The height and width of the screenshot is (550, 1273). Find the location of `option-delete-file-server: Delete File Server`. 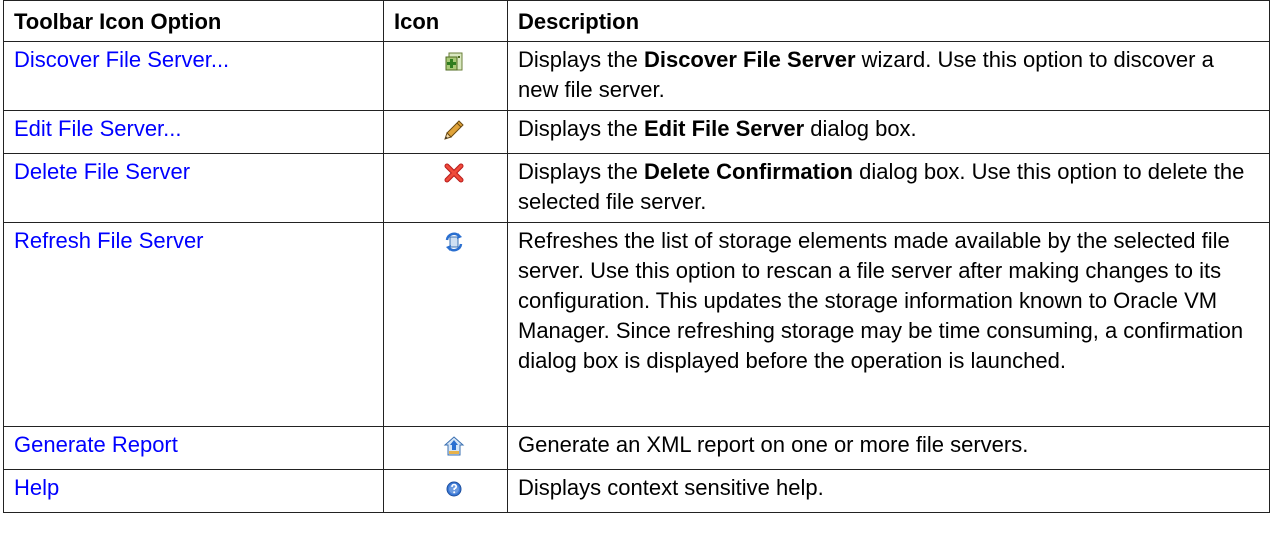

option-delete-file-server: Delete File Server is located at coordinates (193, 188).